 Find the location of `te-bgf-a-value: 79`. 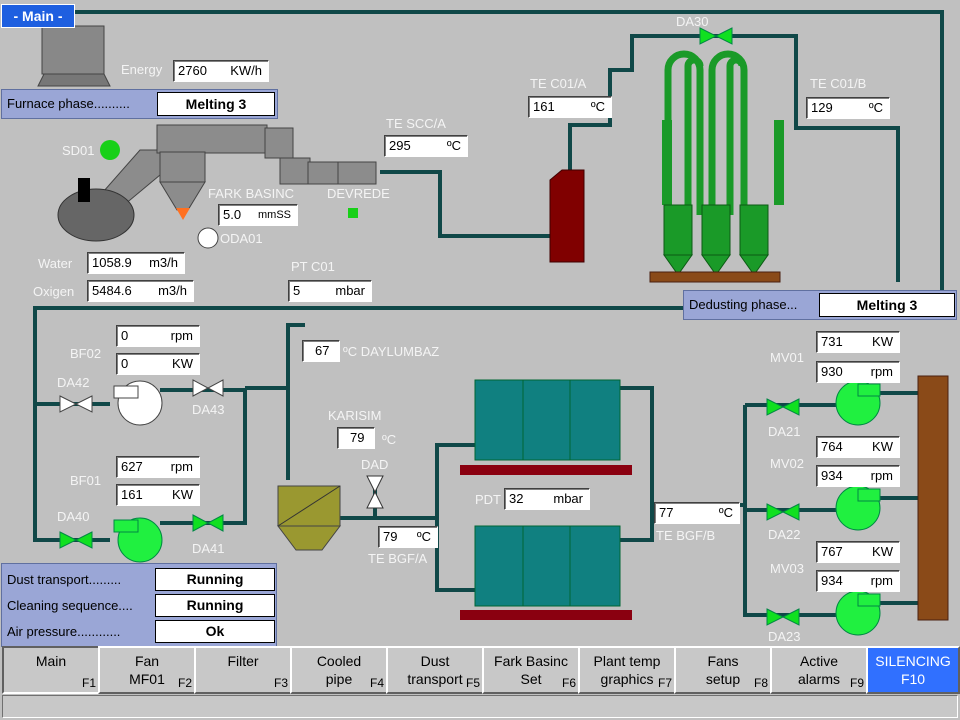

te-bgf-a-value: 79 is located at coordinates (390, 536).